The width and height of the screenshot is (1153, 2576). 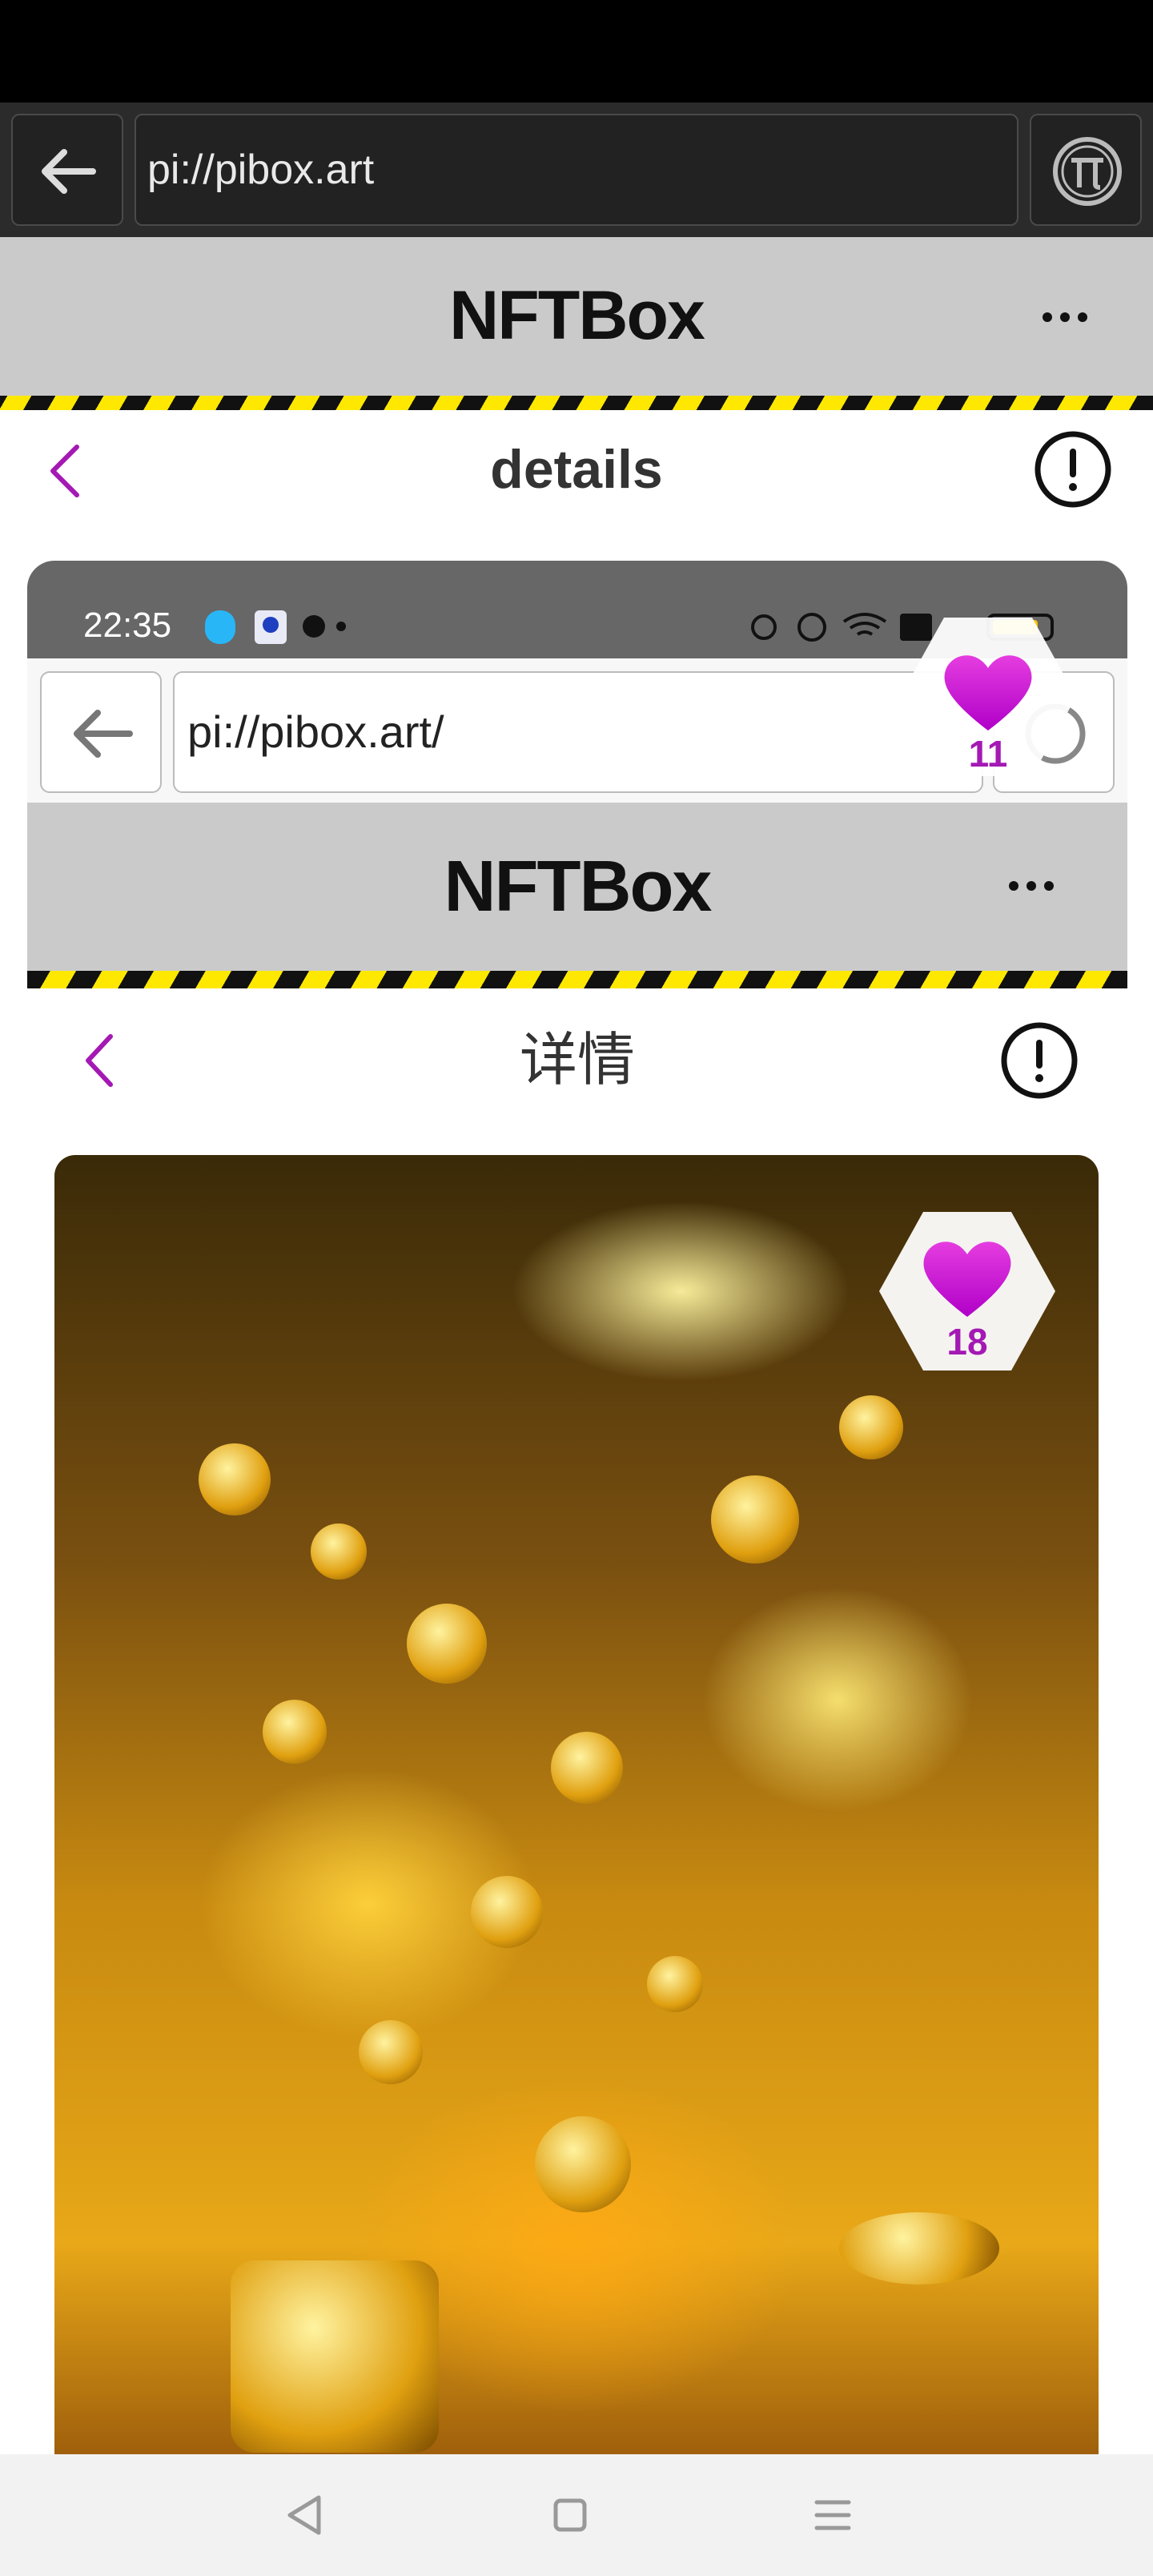 I want to click on page-title: details, so click(x=576, y=470).